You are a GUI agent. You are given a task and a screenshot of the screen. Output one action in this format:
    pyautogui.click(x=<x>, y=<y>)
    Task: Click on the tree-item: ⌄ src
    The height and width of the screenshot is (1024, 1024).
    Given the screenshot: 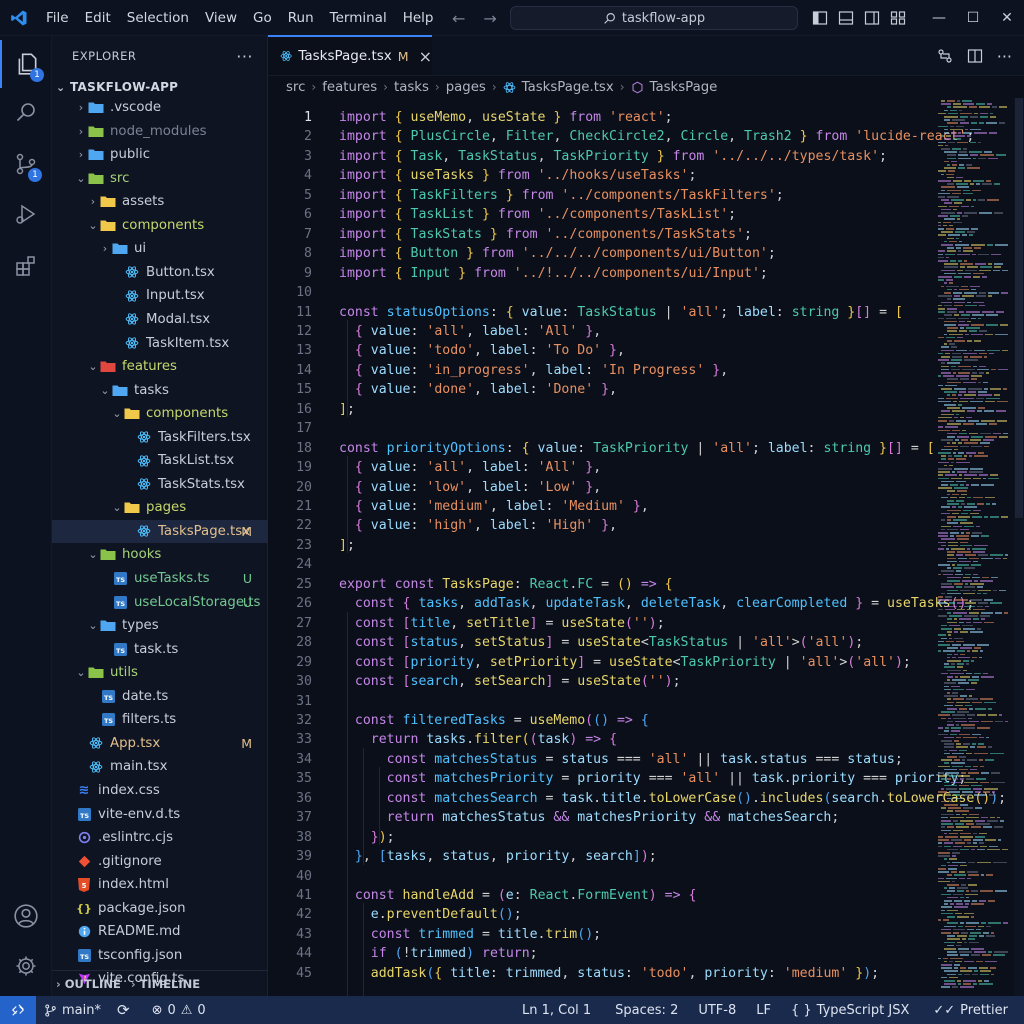 What is the action you would take?
    pyautogui.click(x=160, y=178)
    